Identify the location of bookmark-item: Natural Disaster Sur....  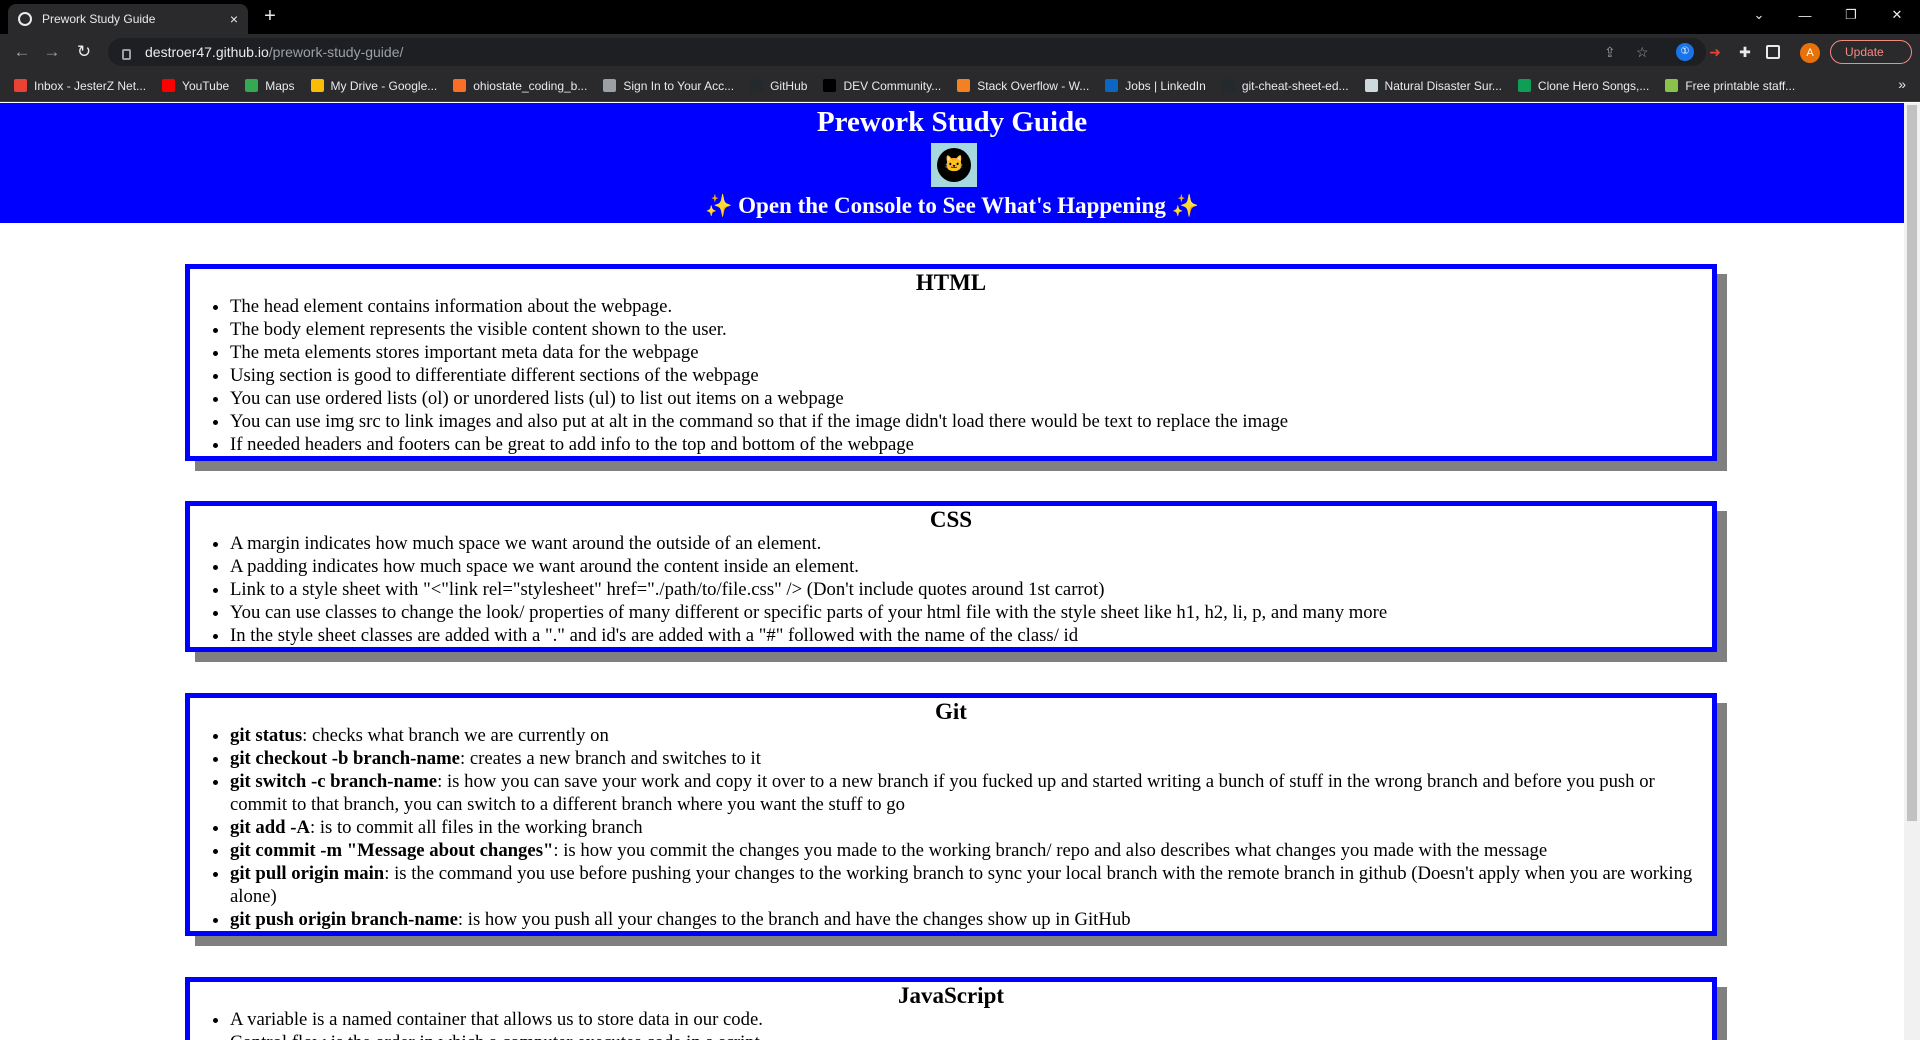
(1433, 85).